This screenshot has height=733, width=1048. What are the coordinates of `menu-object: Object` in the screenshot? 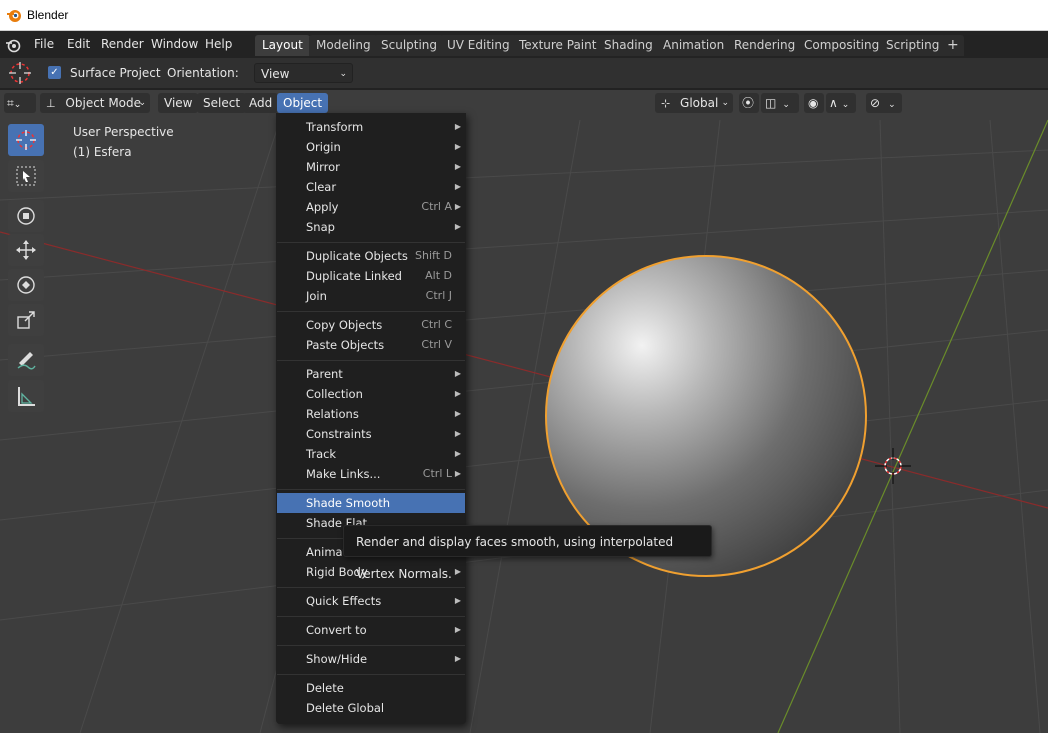 It's located at (303, 103).